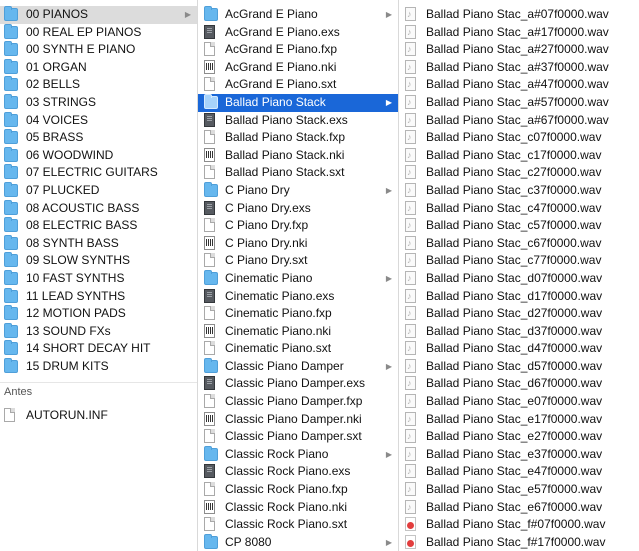 The height and width of the screenshot is (551, 639). I want to click on list-item: Ballad Piano Stac_e07f0000.wav, so click(519, 402).